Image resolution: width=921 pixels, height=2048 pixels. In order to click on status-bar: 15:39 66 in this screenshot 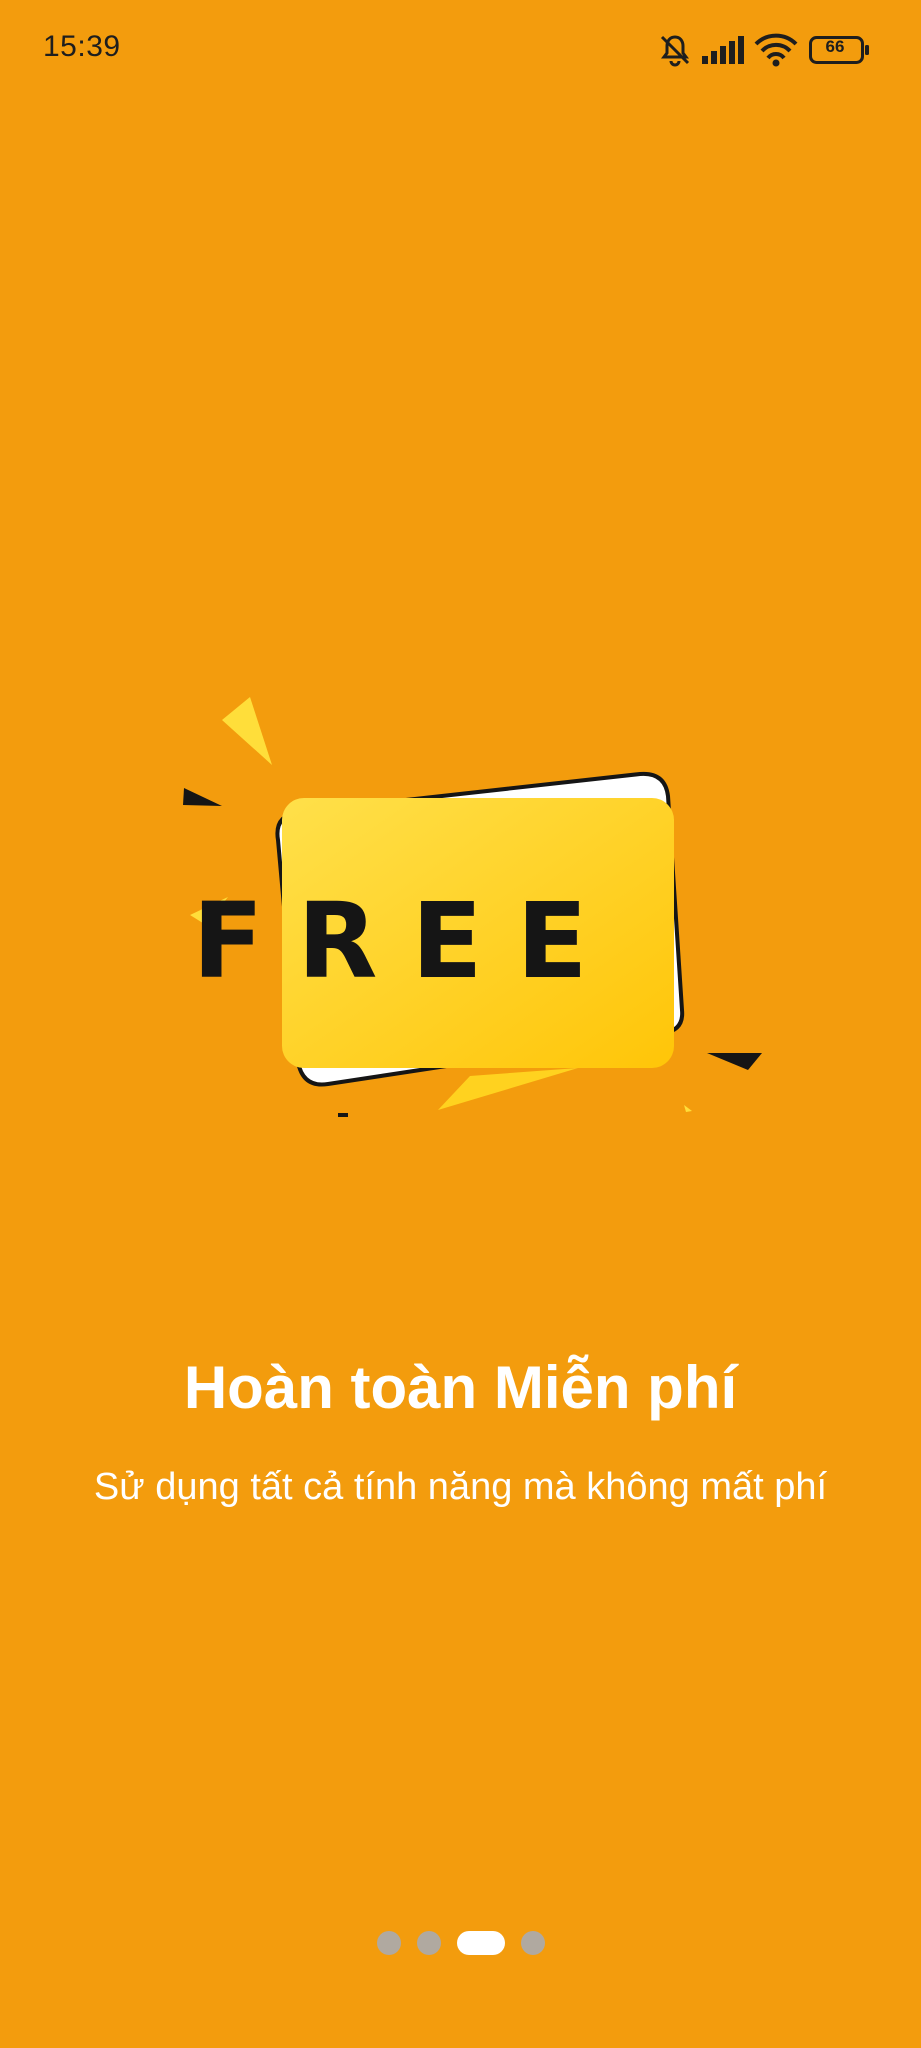, I will do `click(460, 50)`.